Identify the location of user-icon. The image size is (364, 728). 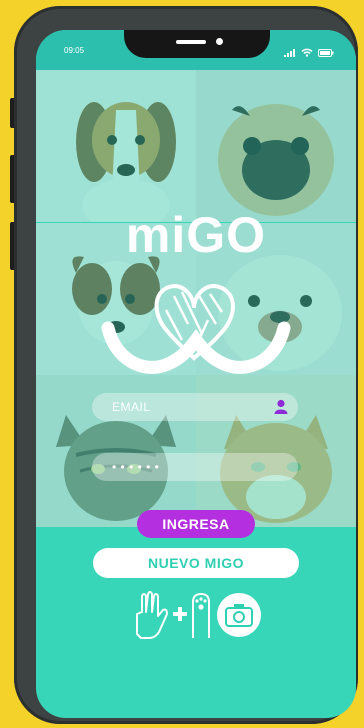
(281, 406).